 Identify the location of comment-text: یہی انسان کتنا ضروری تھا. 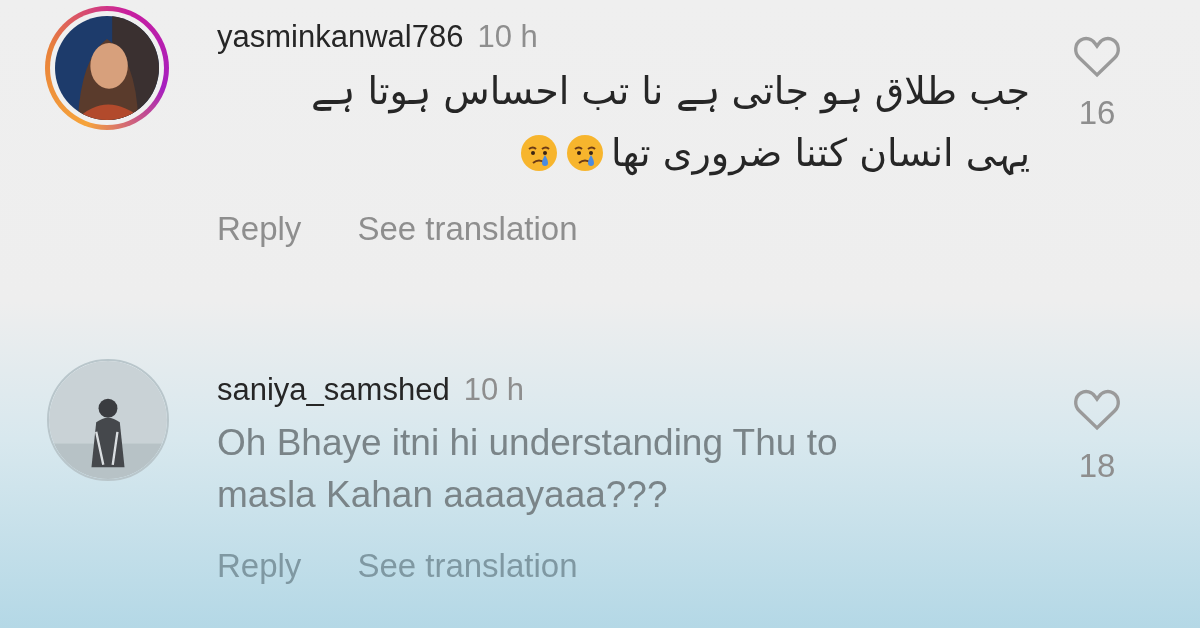
(820, 154).